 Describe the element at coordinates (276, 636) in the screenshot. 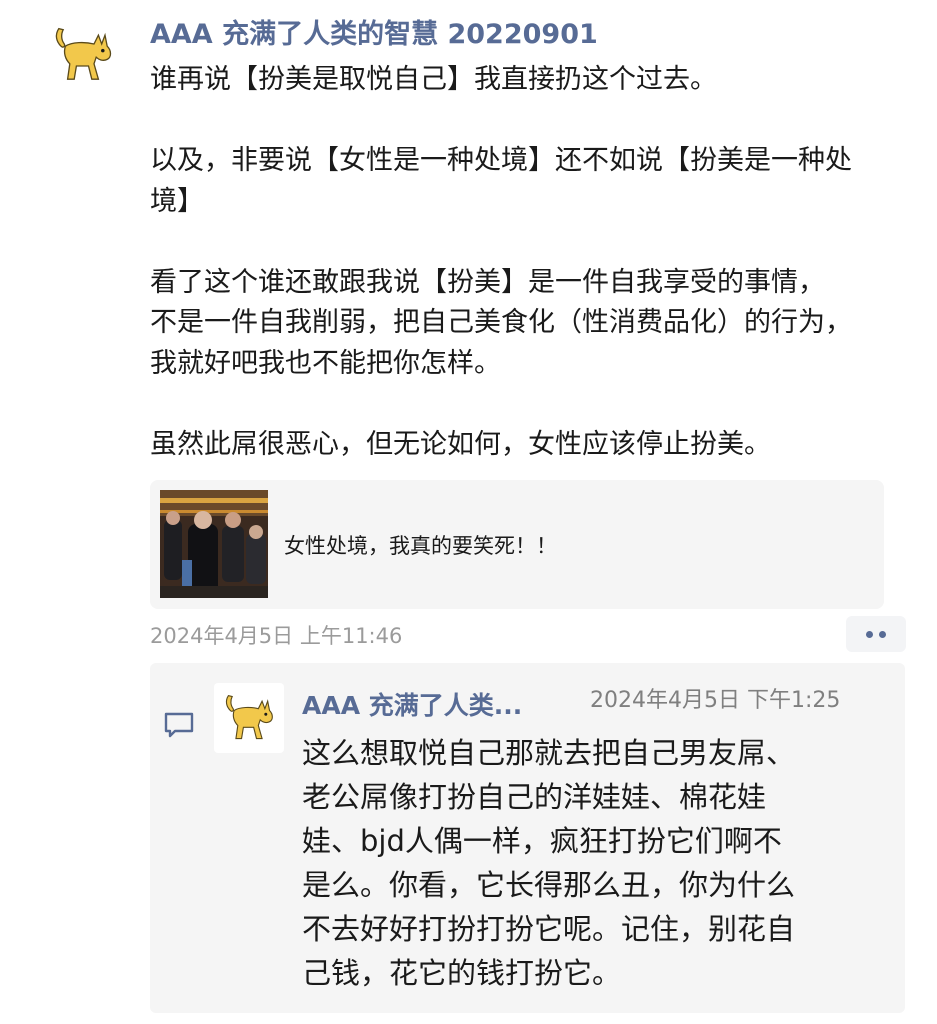

I see `post-timestamp: 2024年4月5日 上午11:46` at that location.